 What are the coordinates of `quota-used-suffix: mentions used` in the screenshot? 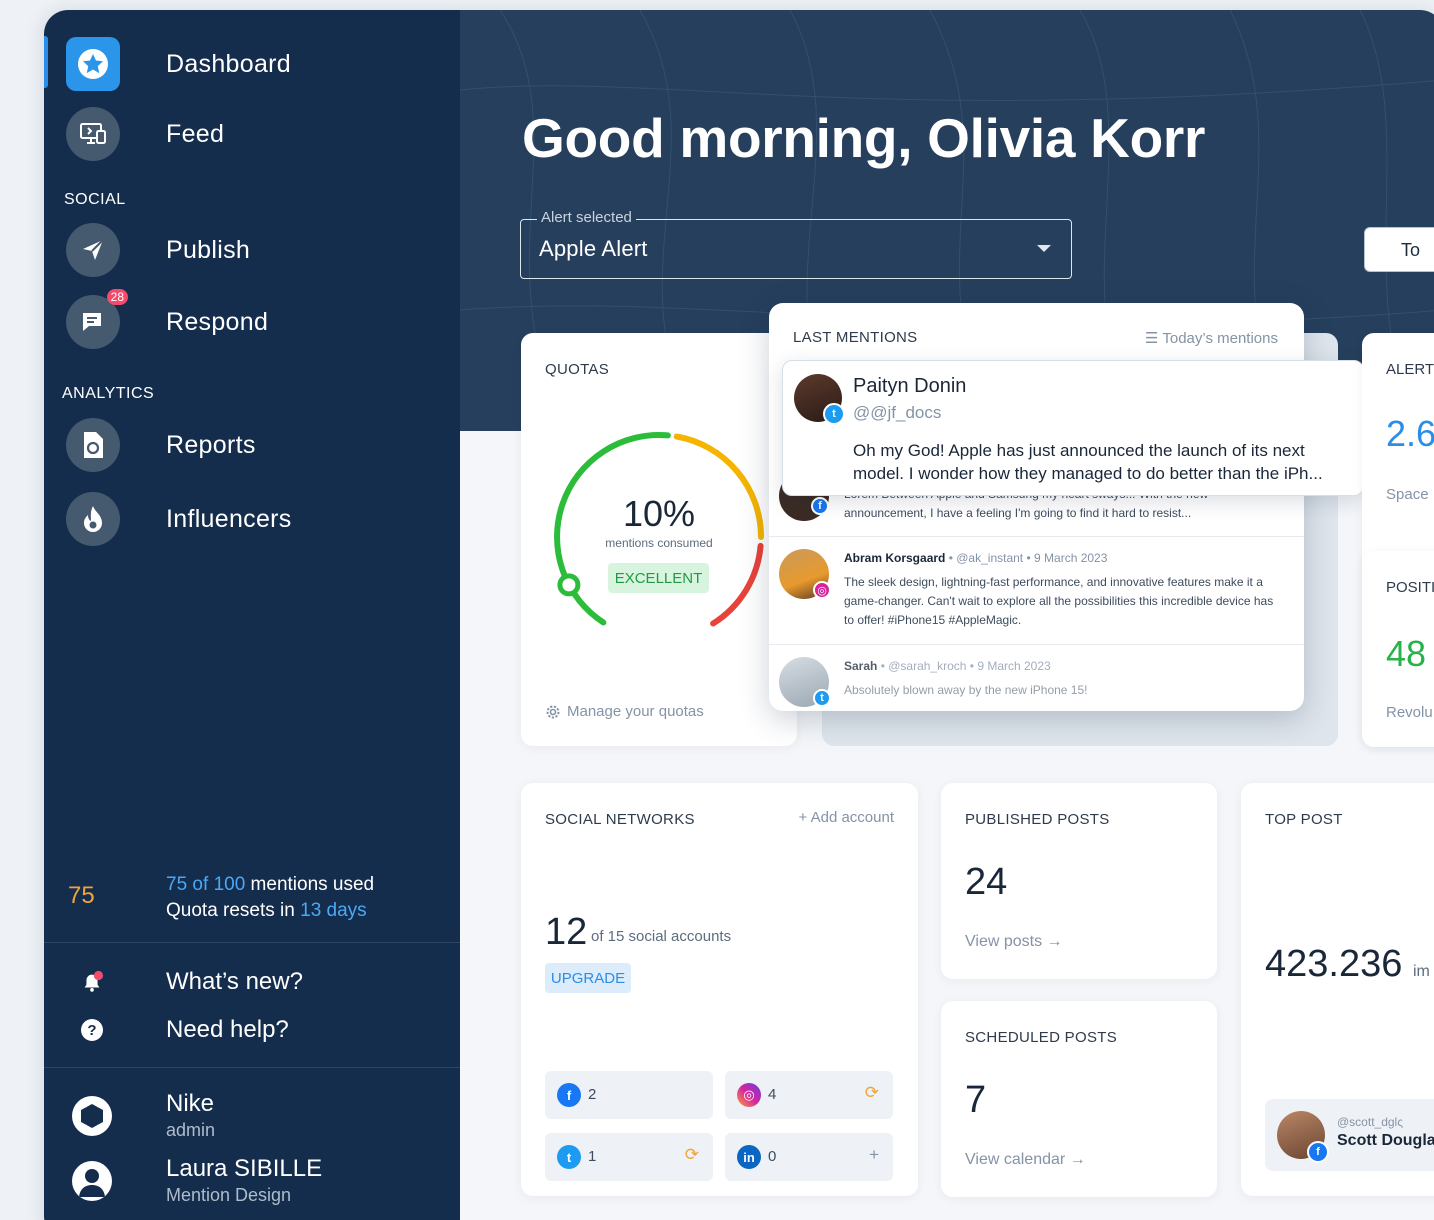 It's located at (312, 884).